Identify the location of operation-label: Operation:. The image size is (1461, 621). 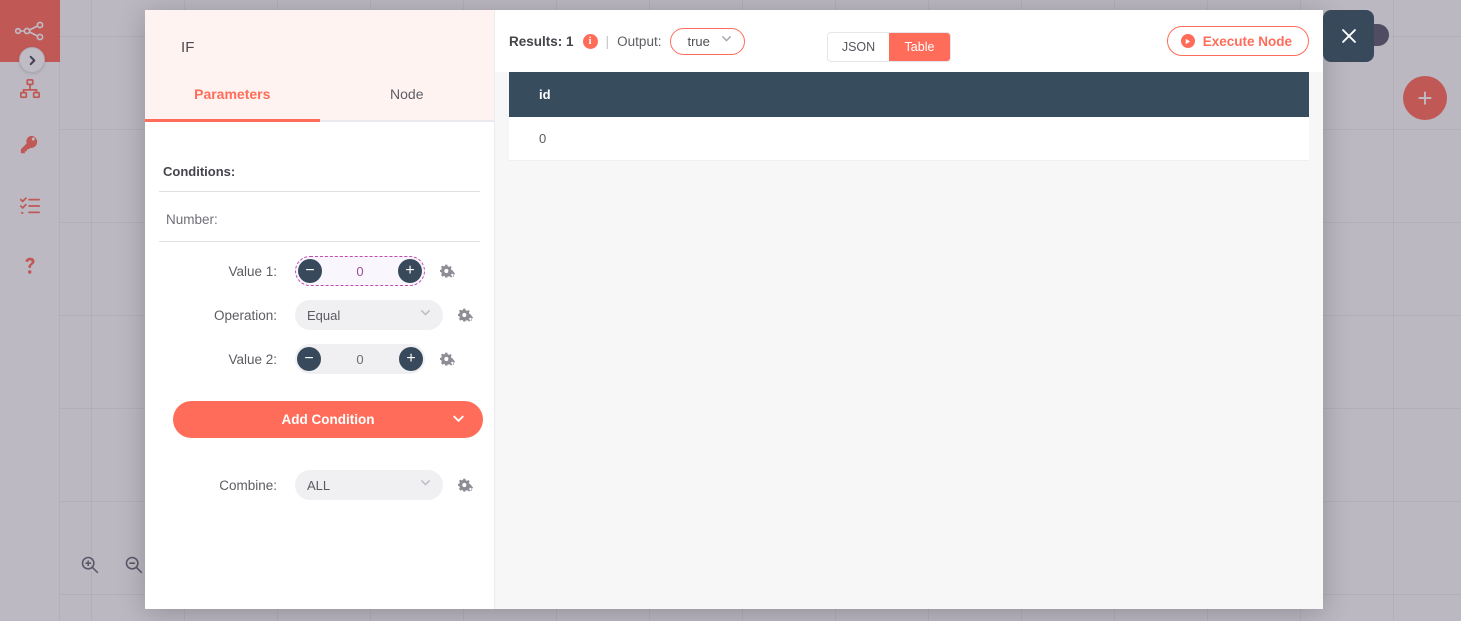
(245, 315).